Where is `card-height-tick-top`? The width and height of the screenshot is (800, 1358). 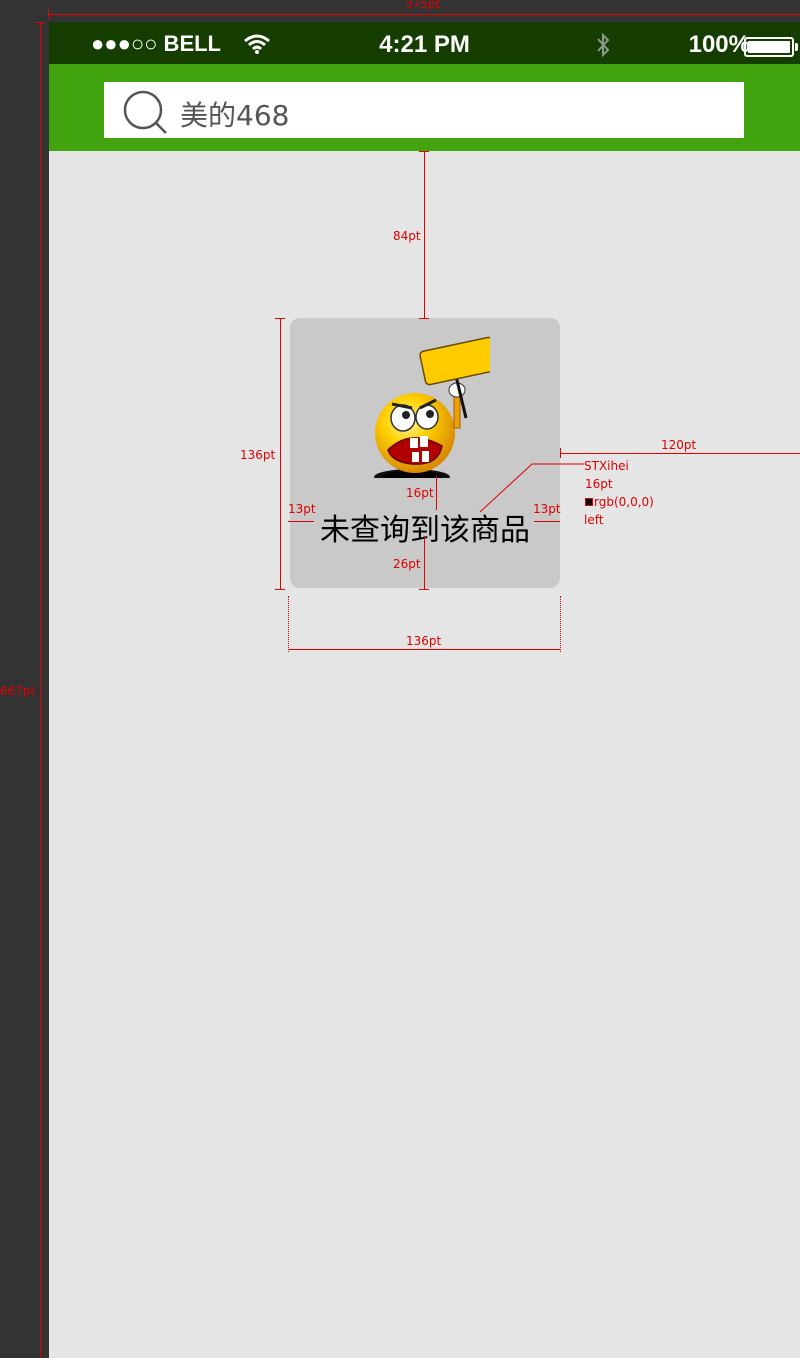
card-height-tick-top is located at coordinates (280, 318).